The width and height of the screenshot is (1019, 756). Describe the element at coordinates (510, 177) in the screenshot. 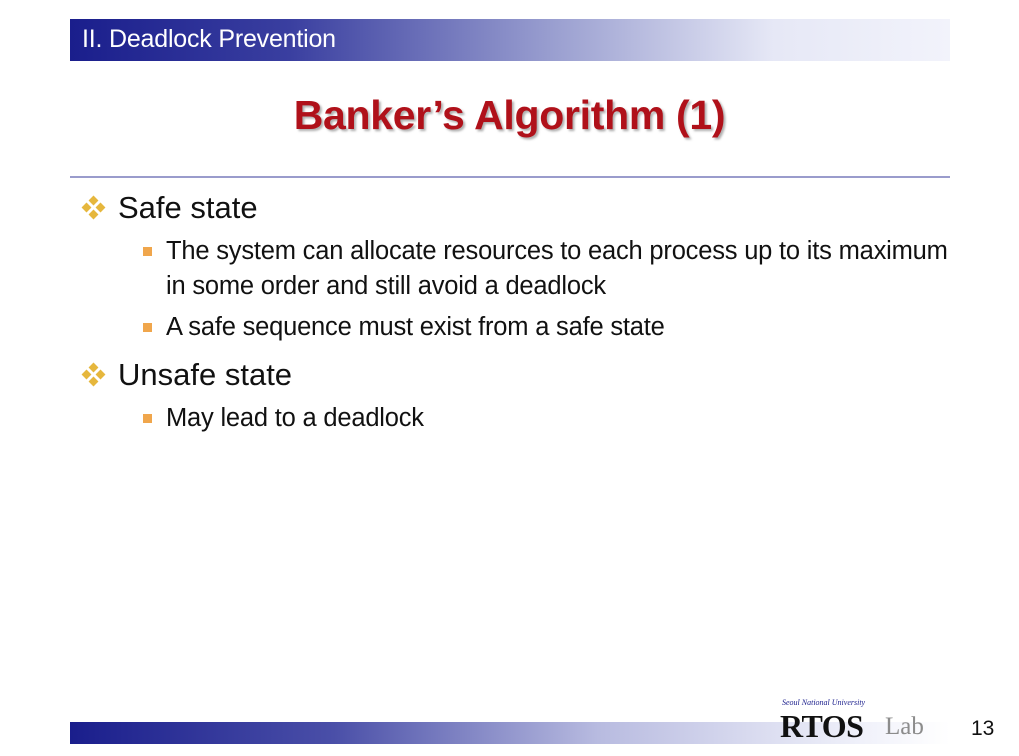

I see `title-divider` at that location.